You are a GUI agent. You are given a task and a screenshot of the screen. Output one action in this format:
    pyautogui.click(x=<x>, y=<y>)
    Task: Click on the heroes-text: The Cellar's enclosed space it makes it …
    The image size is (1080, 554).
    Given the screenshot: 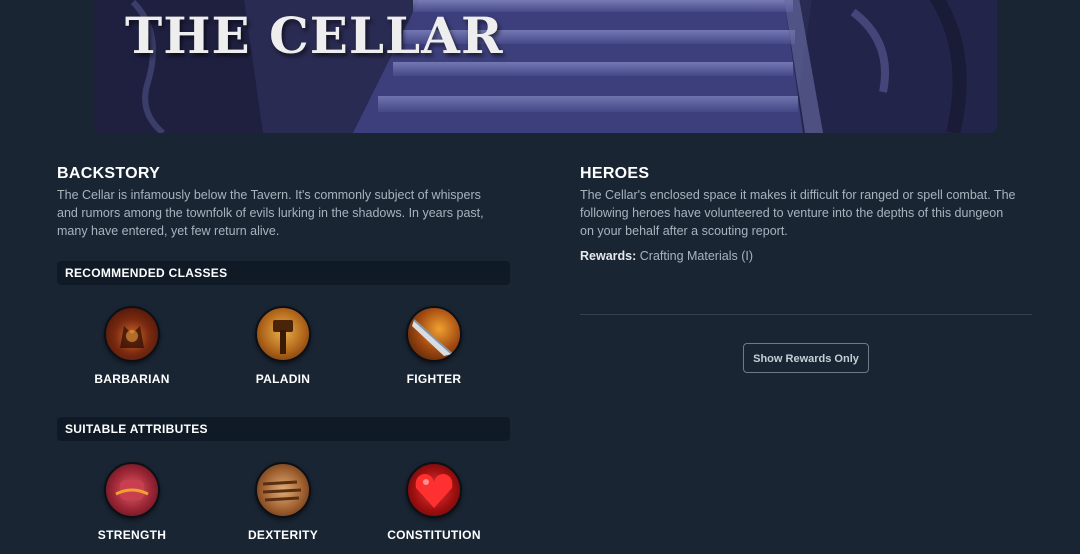 What is the action you would take?
    pyautogui.click(x=815, y=213)
    